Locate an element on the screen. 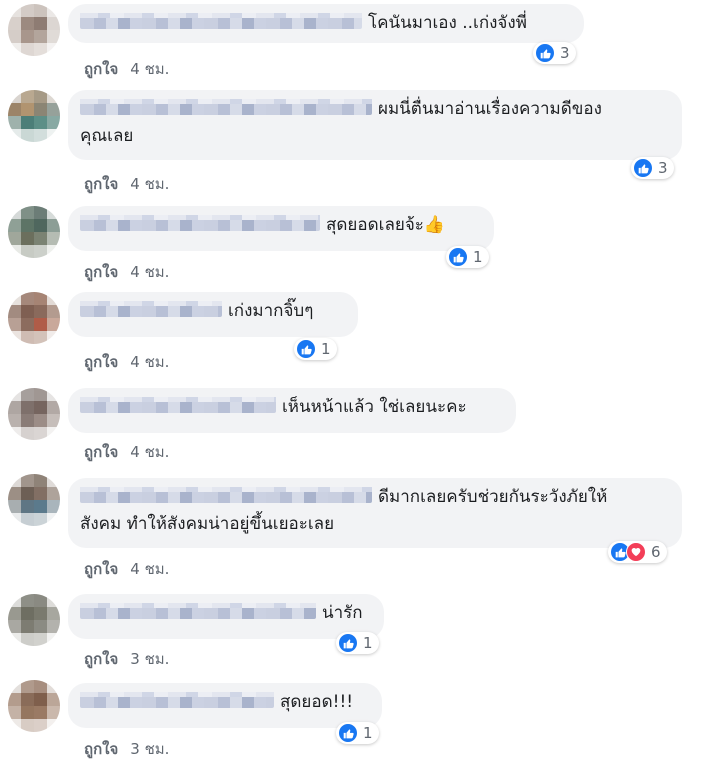 This screenshot has height=766, width=701. comment-text: เก่งมากจิ๊บๆ is located at coordinates (271, 311).